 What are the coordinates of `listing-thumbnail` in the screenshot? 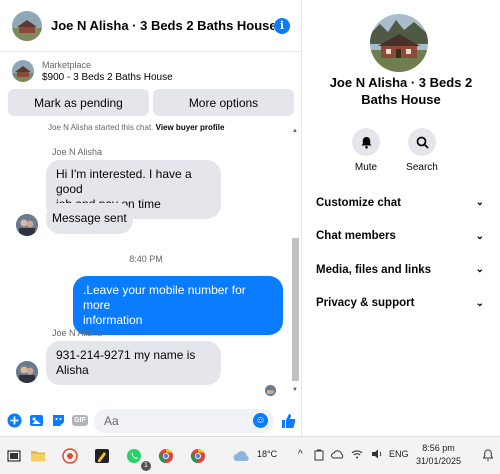 It's located at (27, 25).